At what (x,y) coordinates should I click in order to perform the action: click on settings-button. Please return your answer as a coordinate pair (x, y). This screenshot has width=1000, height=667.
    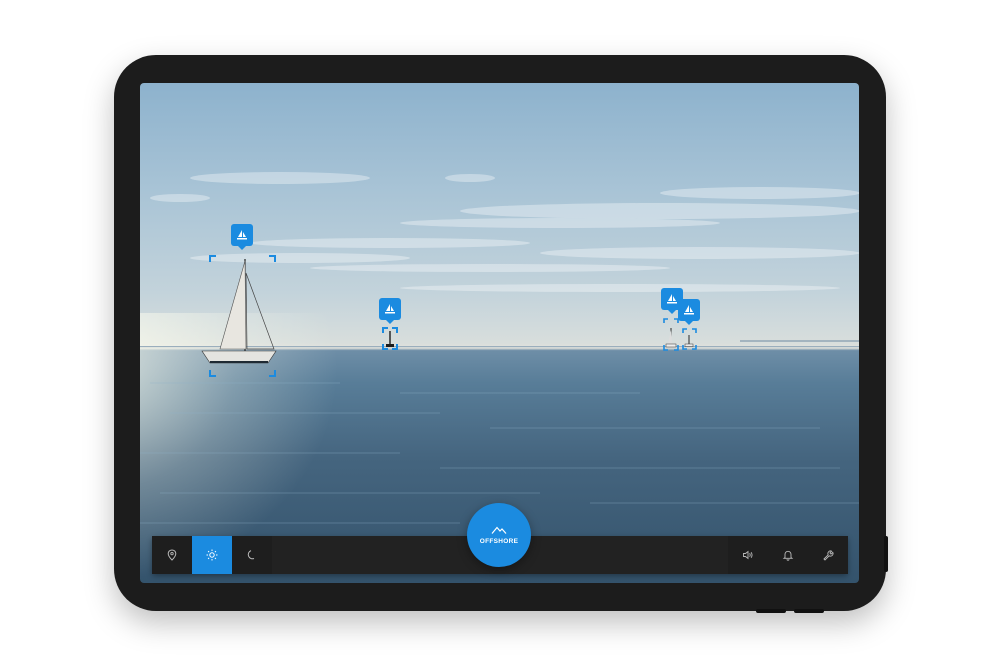
    Looking at the image, I should click on (828, 555).